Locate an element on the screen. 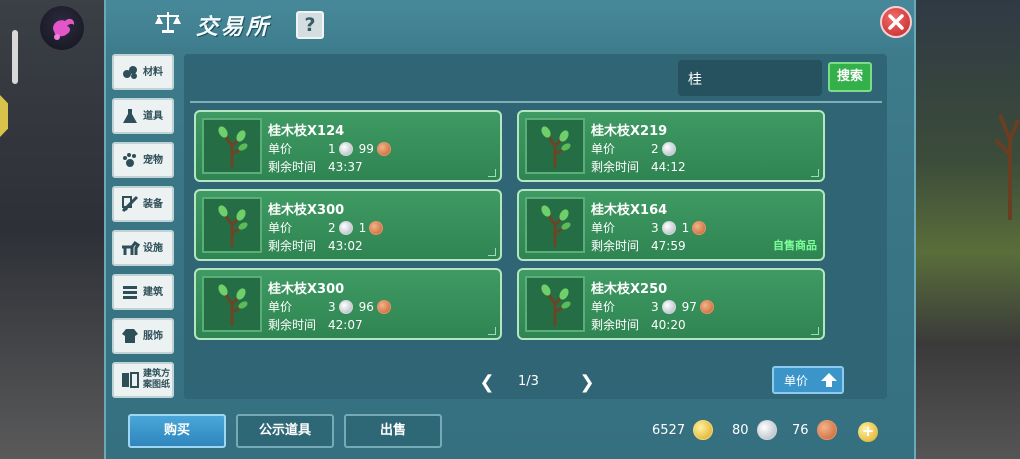 Image resolution: width=1020 pixels, height=459 pixels. divider is located at coordinates (536, 102).